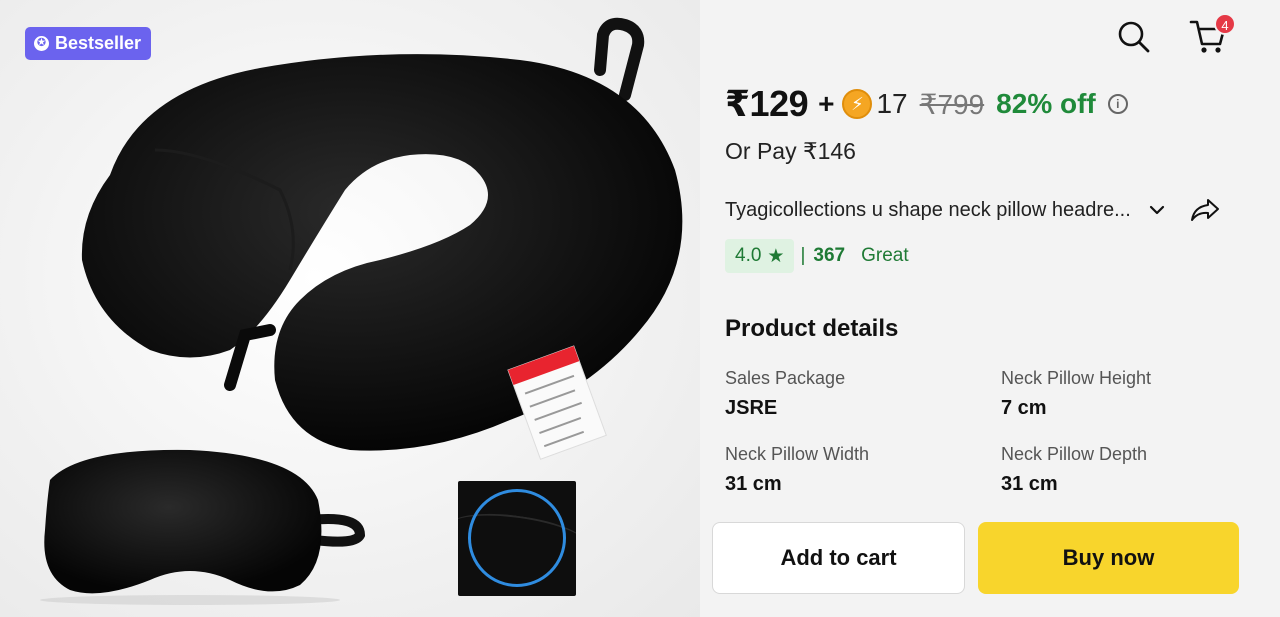  What do you see at coordinates (785, 378) in the screenshot?
I see `spec-label: Sales Package` at bounding box center [785, 378].